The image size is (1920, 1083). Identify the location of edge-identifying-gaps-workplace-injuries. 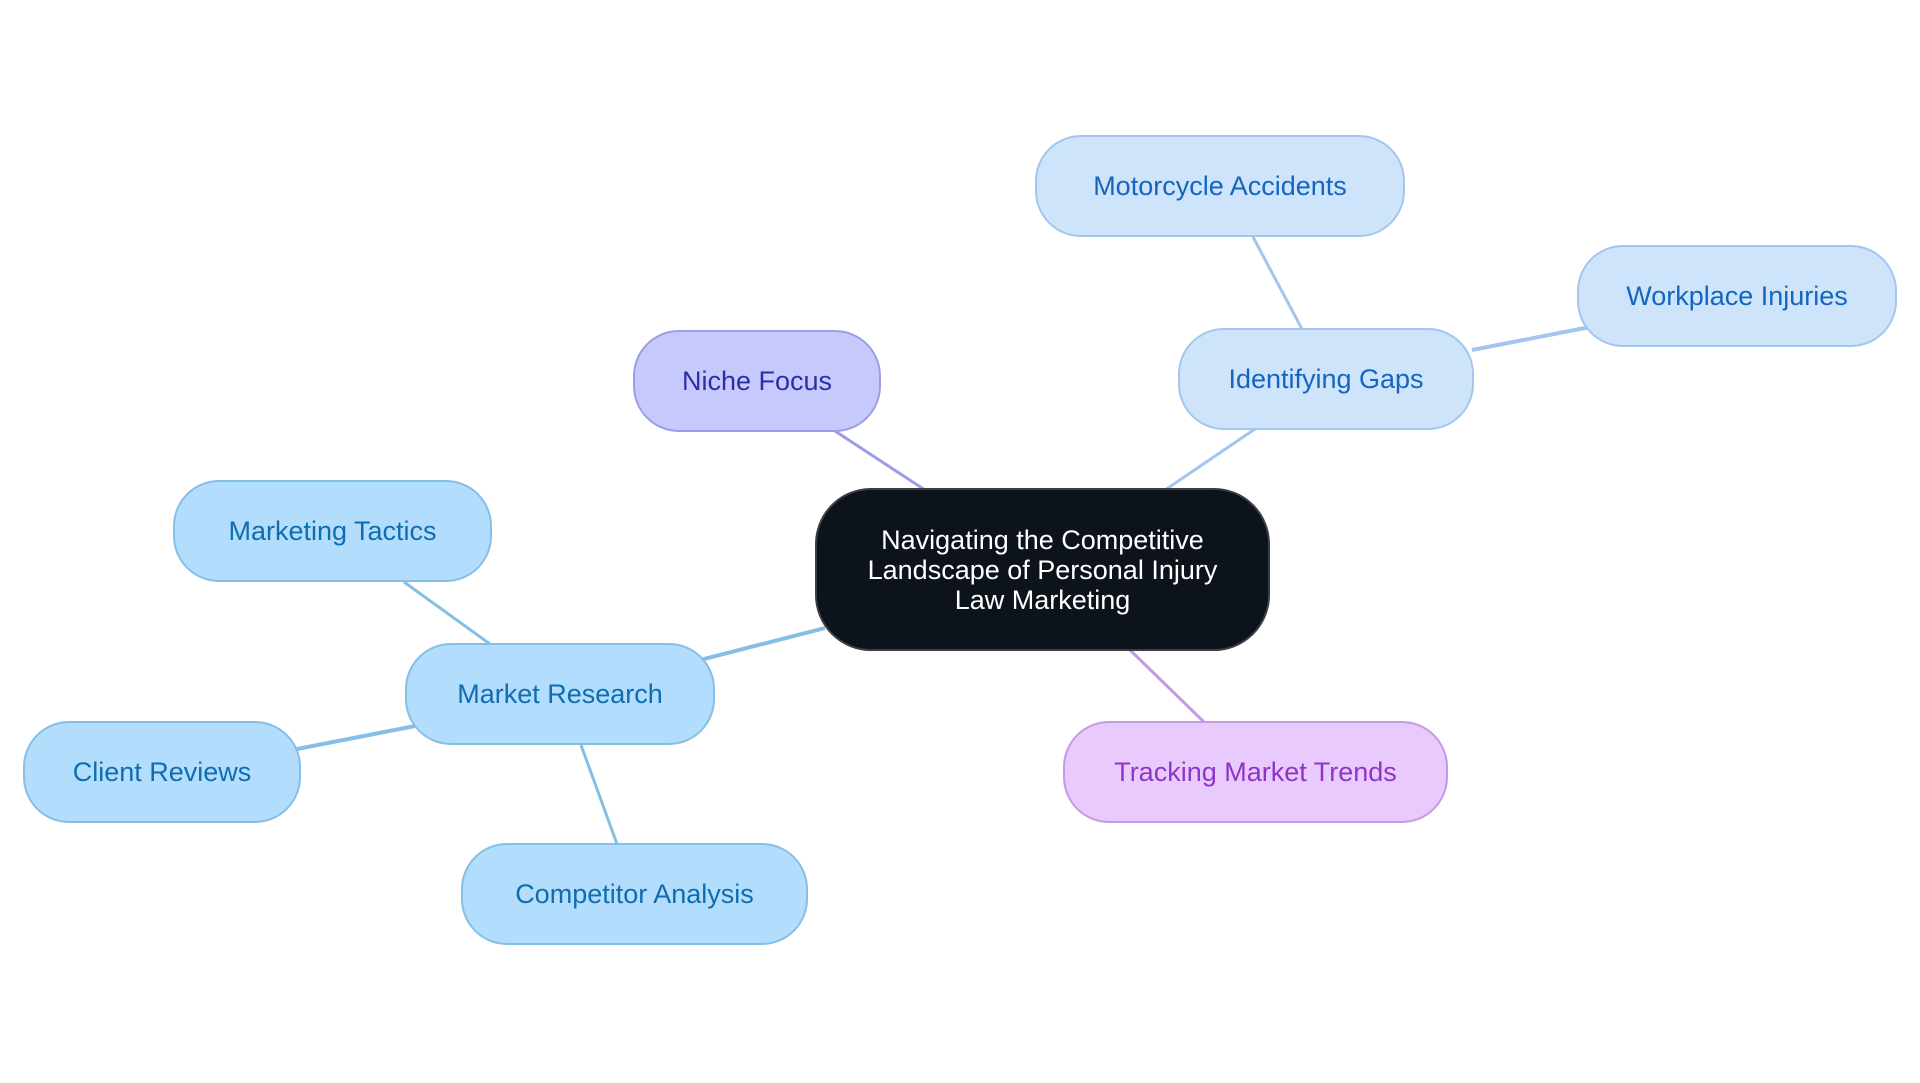
(1531, 338).